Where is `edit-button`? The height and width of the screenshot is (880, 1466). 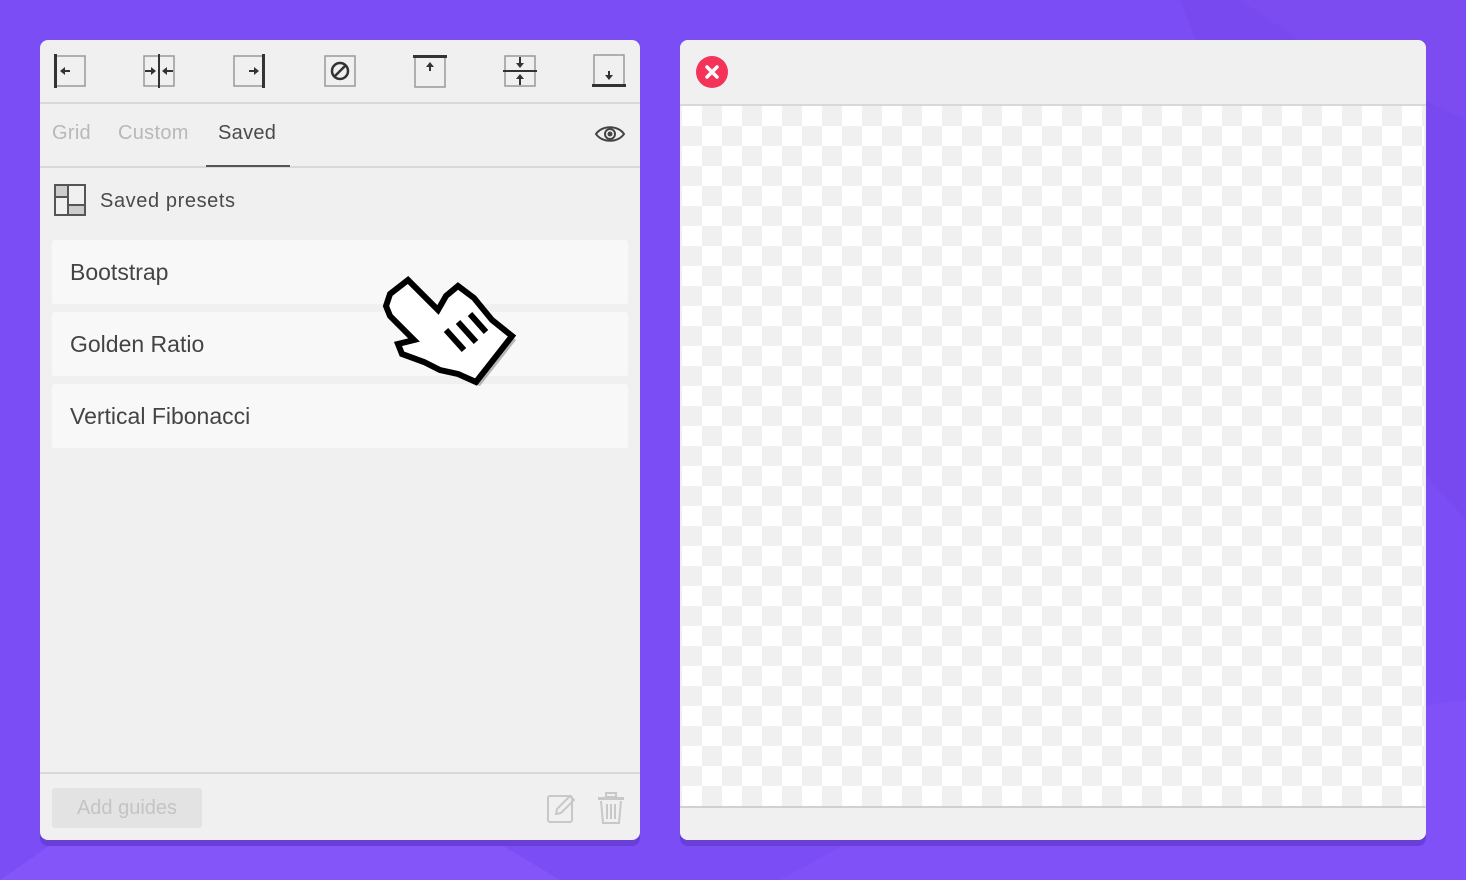
edit-button is located at coordinates (561, 808).